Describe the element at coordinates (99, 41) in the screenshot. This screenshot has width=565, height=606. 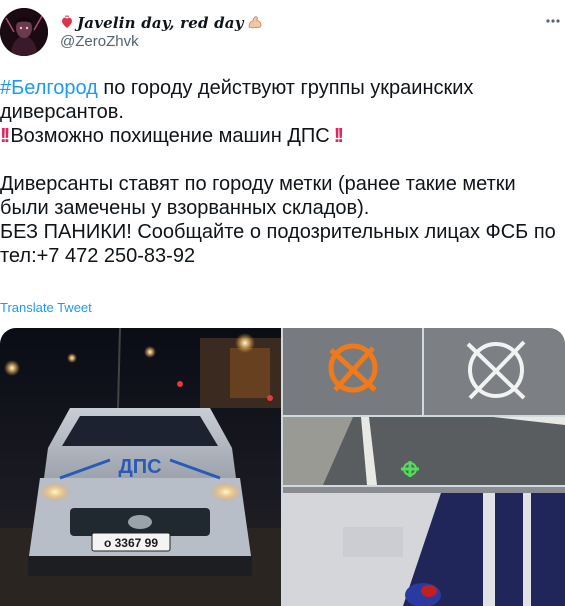
I see `user-handle: @ZeroZhvk` at that location.